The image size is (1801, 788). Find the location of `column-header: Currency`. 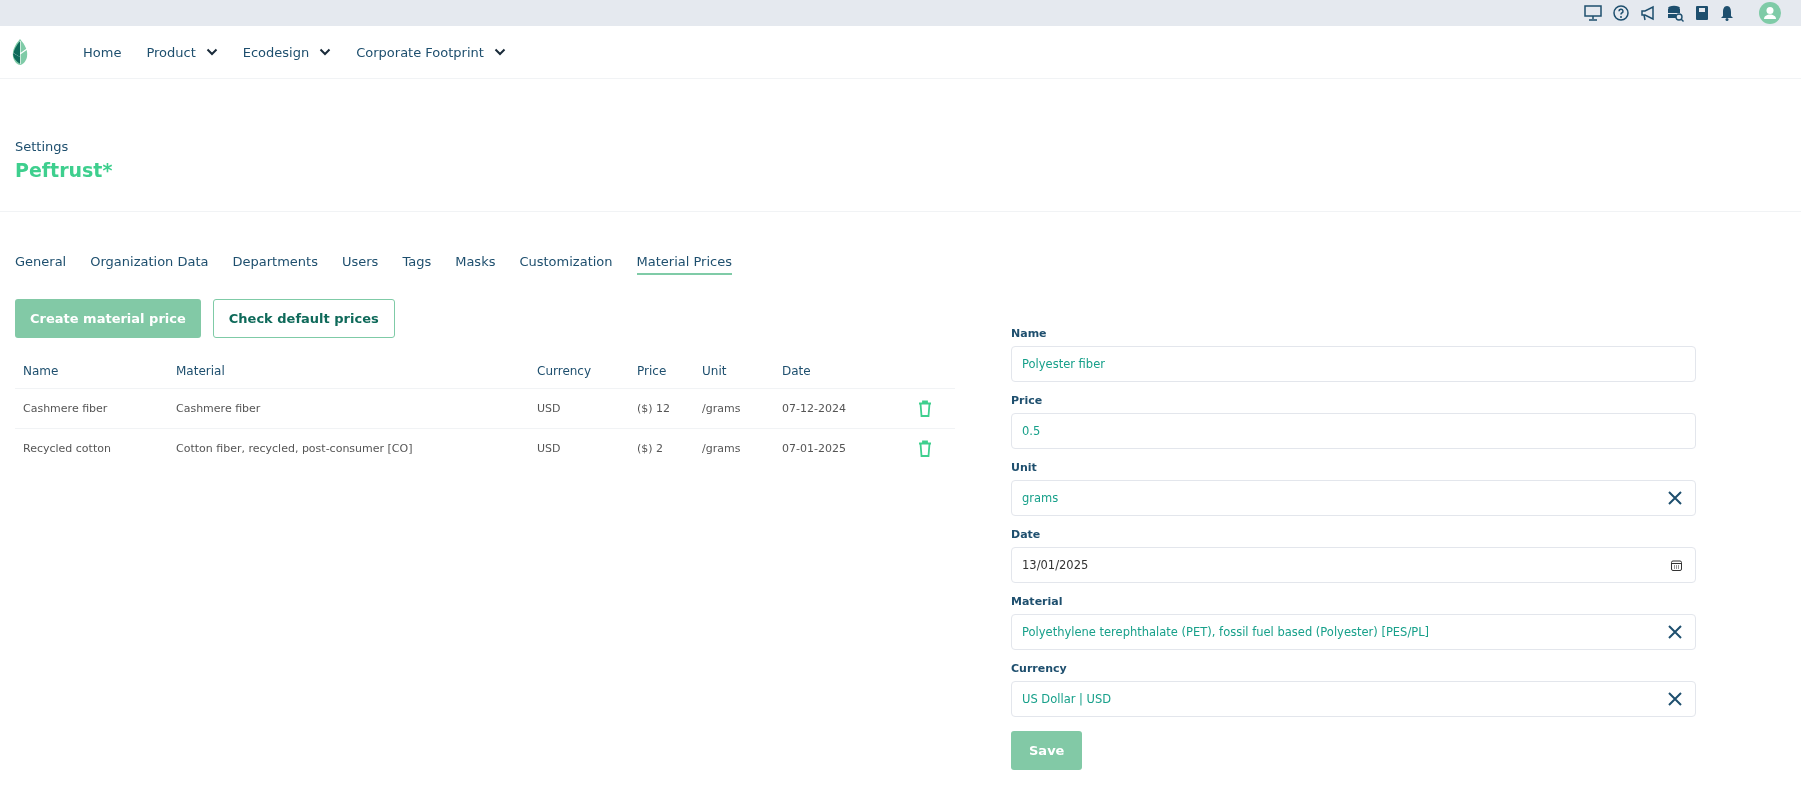

column-header: Currency is located at coordinates (564, 371).